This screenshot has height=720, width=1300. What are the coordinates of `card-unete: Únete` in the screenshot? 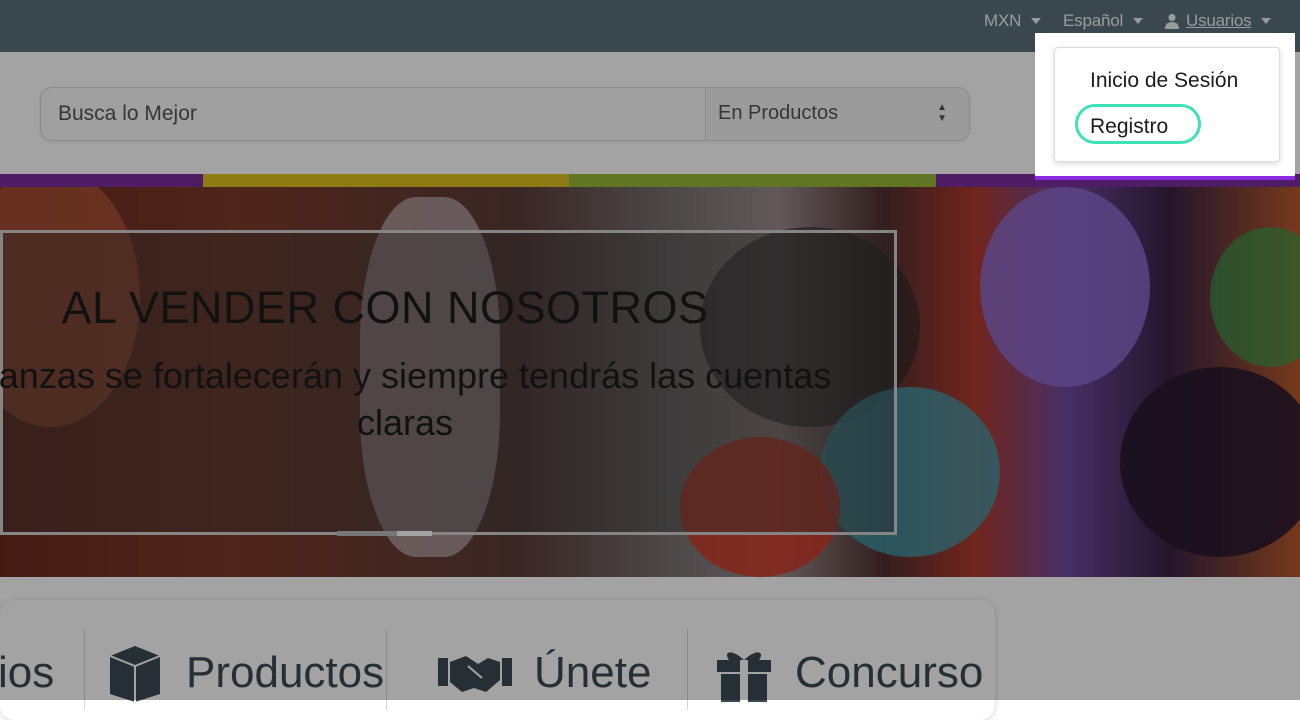 It's located at (544, 673).